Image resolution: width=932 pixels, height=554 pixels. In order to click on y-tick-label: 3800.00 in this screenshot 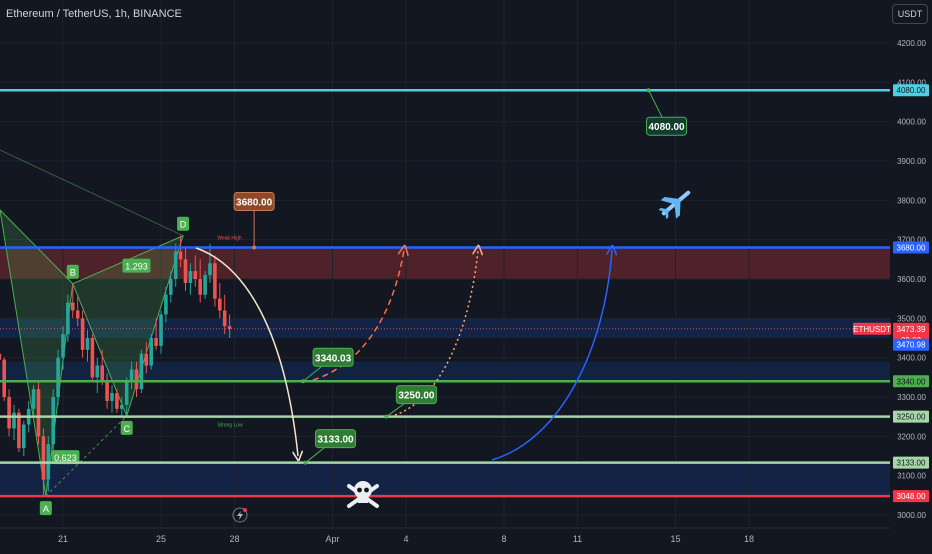, I will do `click(911, 200)`.